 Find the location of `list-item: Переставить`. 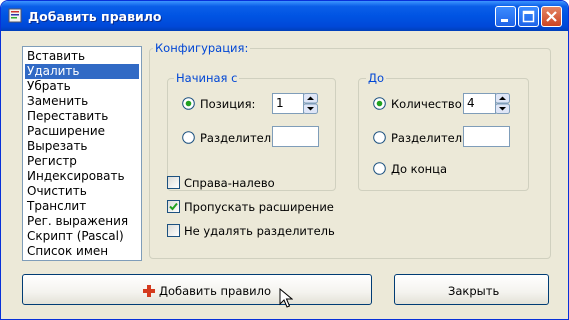

list-item: Переставить is located at coordinates (82, 116).